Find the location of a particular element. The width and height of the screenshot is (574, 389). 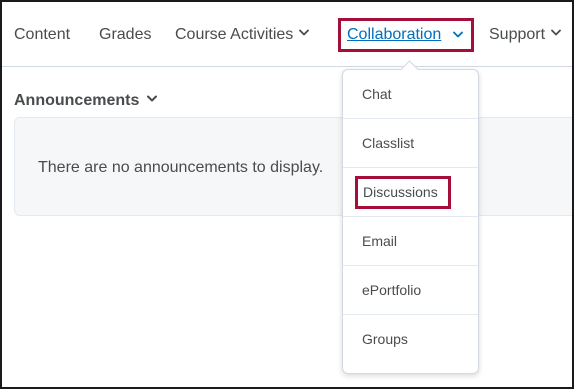

menu-item-label: Email is located at coordinates (380, 241).